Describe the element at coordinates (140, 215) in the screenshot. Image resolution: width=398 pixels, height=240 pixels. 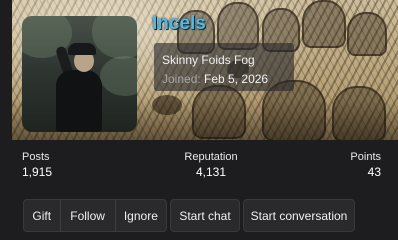
I see `ignore-button: Ignore` at that location.